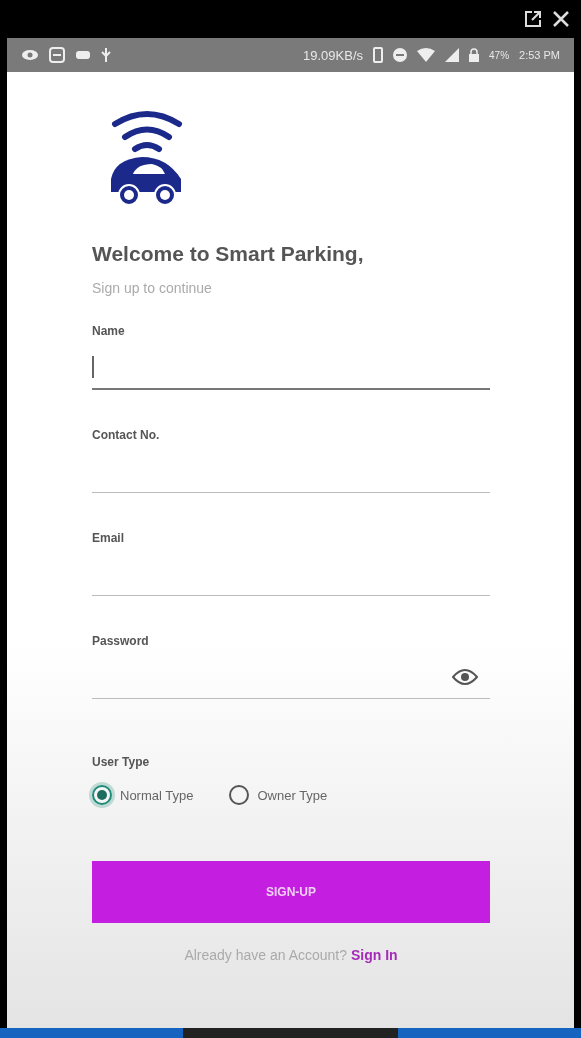 Image resolution: width=581 pixels, height=1038 pixels. I want to click on lock-icon, so click(474, 55).